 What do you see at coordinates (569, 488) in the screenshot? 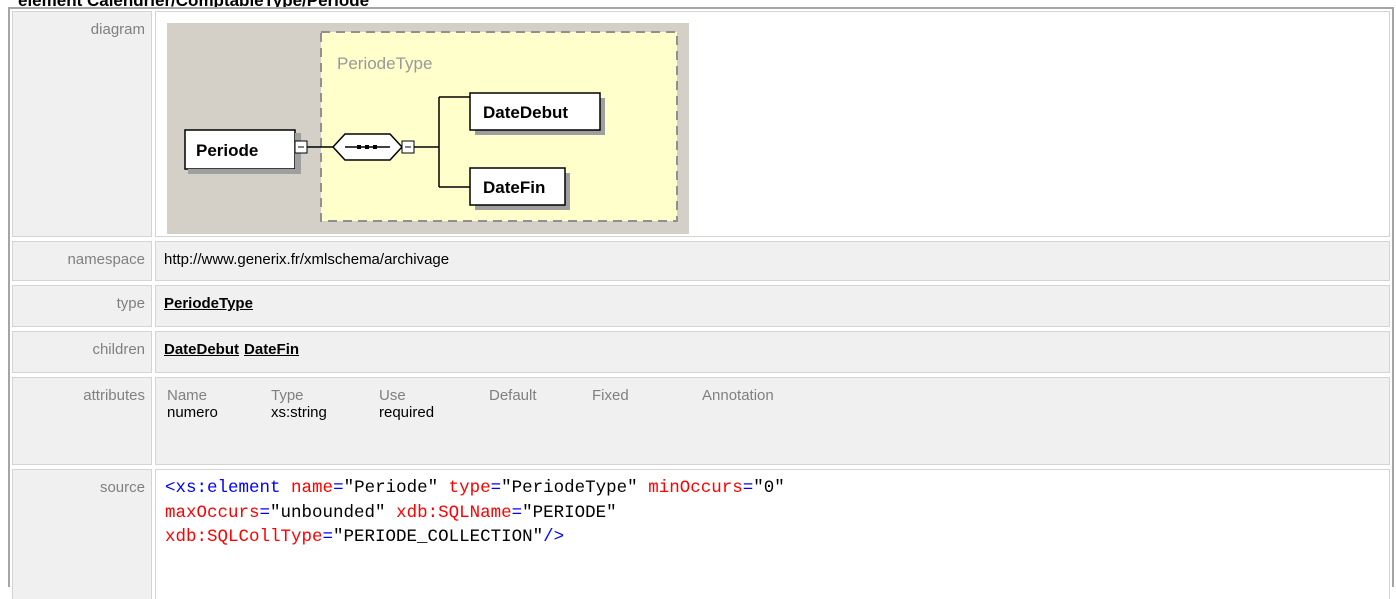
I see `src-val: "PeriodeType"` at bounding box center [569, 488].